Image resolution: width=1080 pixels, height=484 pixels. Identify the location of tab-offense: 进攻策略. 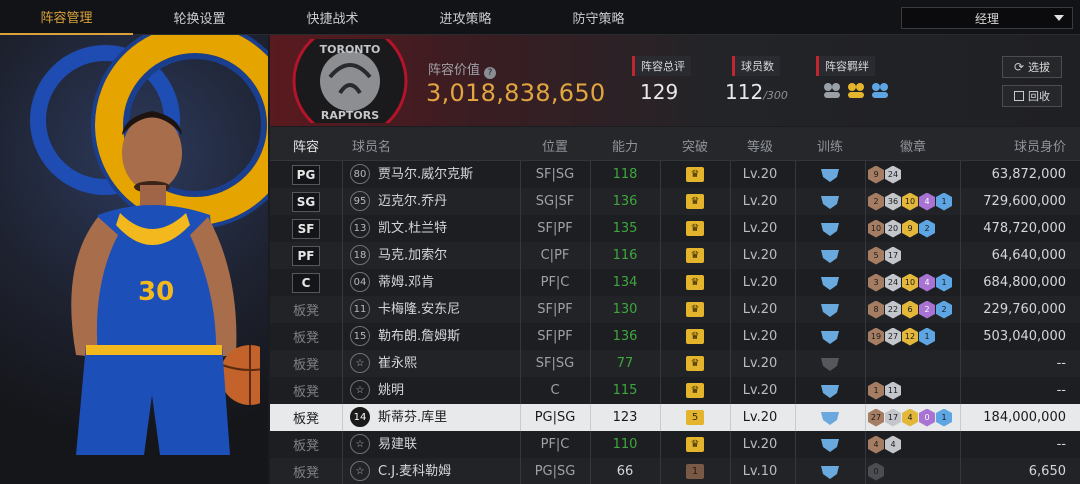
(465, 17).